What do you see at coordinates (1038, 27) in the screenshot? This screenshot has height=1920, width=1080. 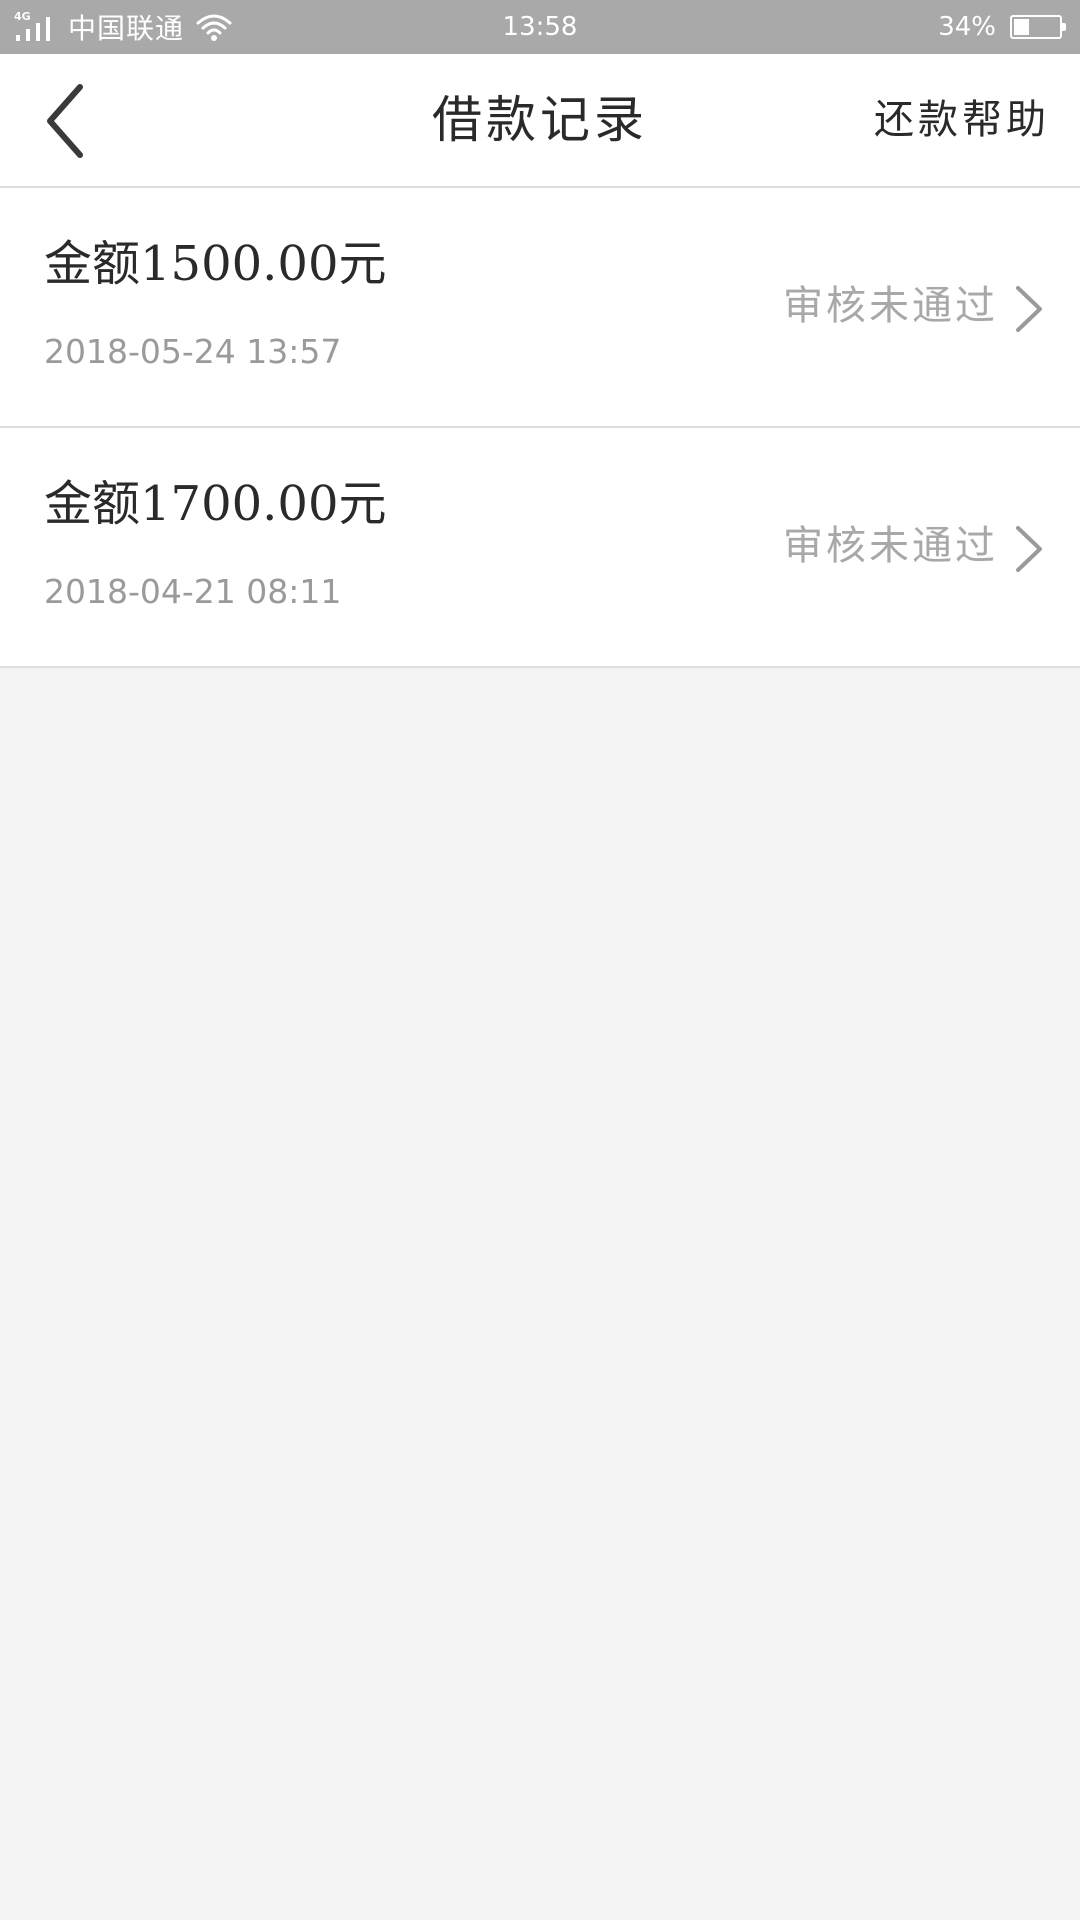 I see `battery-icon` at bounding box center [1038, 27].